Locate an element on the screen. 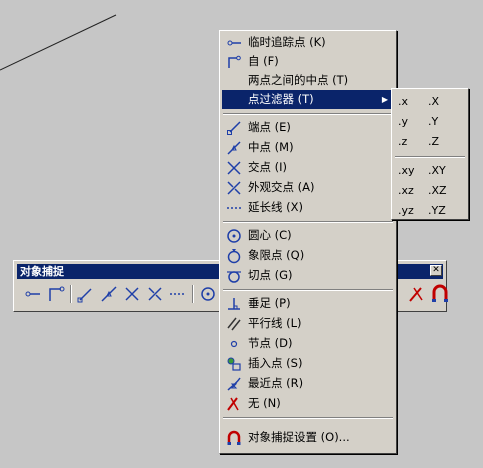 Image resolution: width=483 pixels, height=468 pixels. submenu-item-key: .z is located at coordinates (403, 141).